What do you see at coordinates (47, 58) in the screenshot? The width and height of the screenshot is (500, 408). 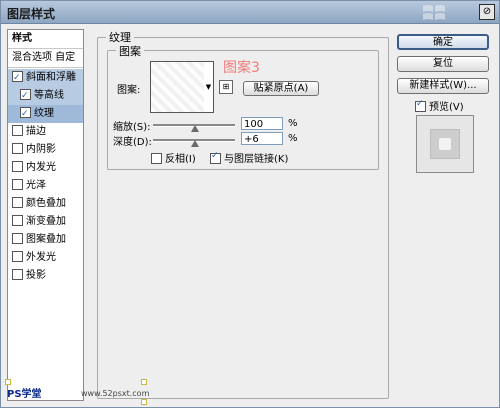 I see `blending-options-item: 混合选项 自定` at bounding box center [47, 58].